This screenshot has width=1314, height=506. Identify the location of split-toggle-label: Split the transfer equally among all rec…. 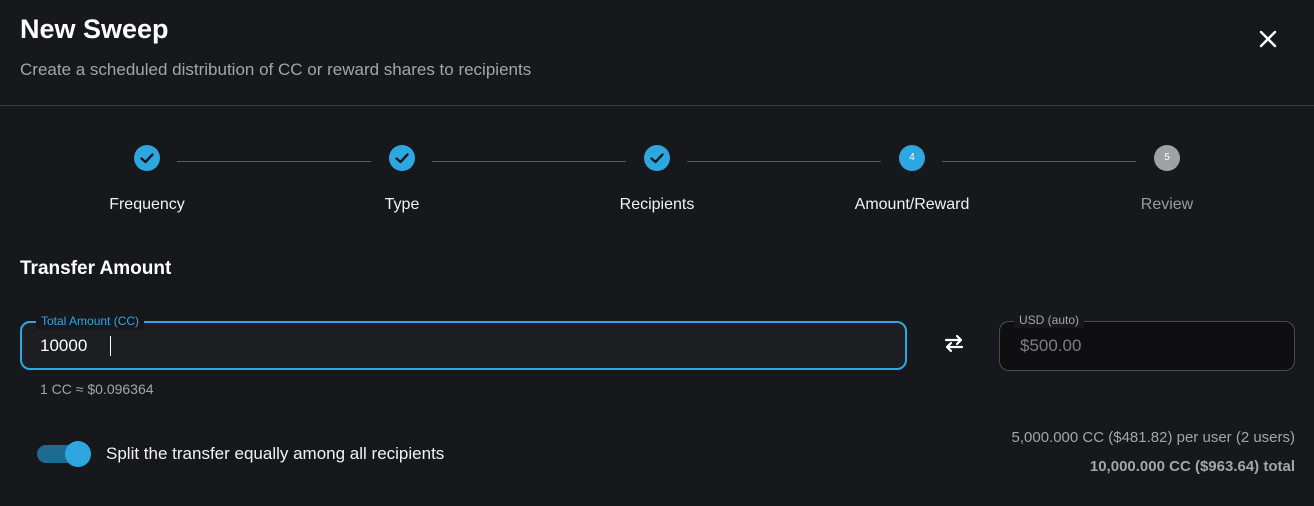
(275, 453).